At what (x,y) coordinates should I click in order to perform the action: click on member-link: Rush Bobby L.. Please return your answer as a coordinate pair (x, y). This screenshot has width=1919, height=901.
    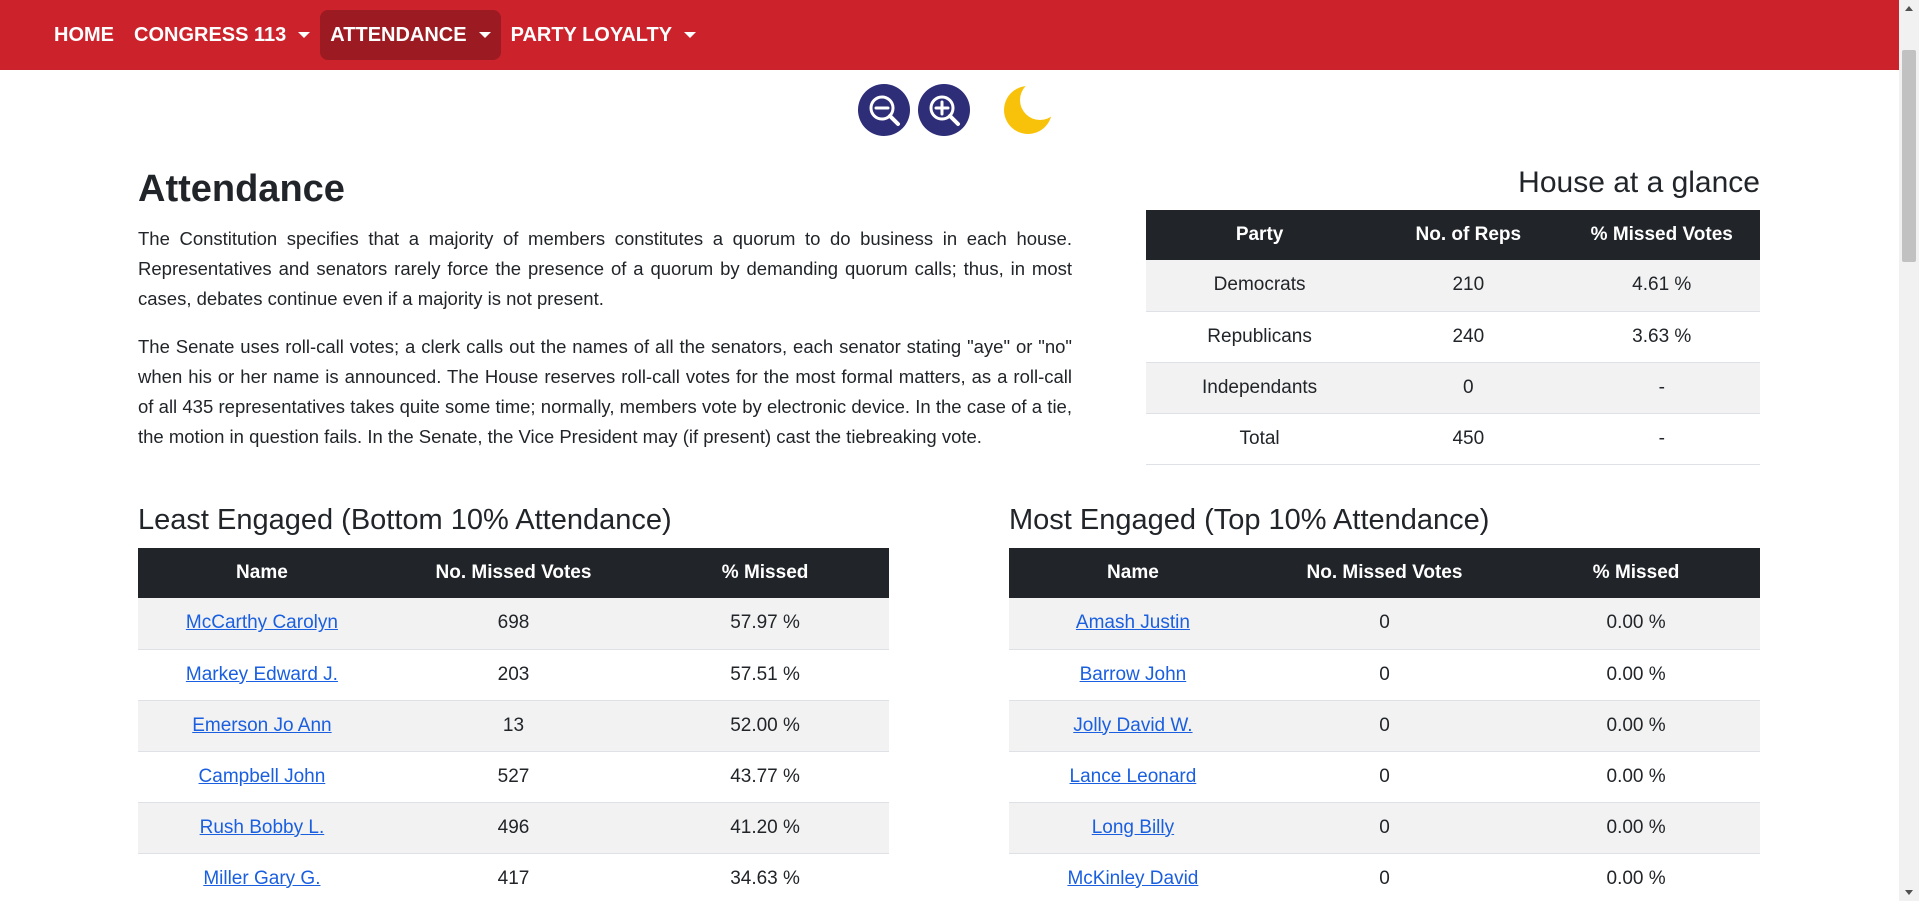
    Looking at the image, I should click on (262, 827).